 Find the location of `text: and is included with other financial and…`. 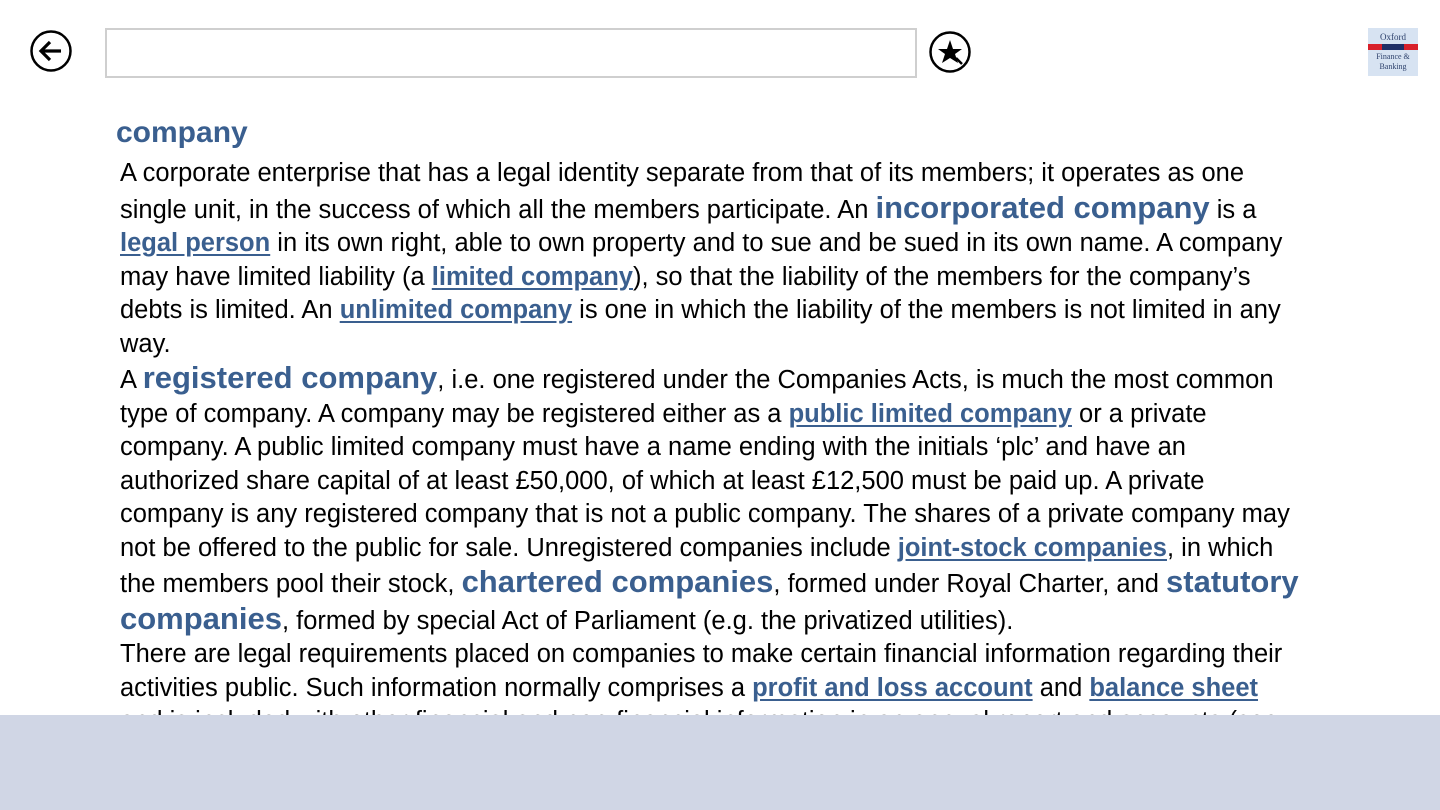

text: and is included with other financial and… is located at coordinates (699, 711).